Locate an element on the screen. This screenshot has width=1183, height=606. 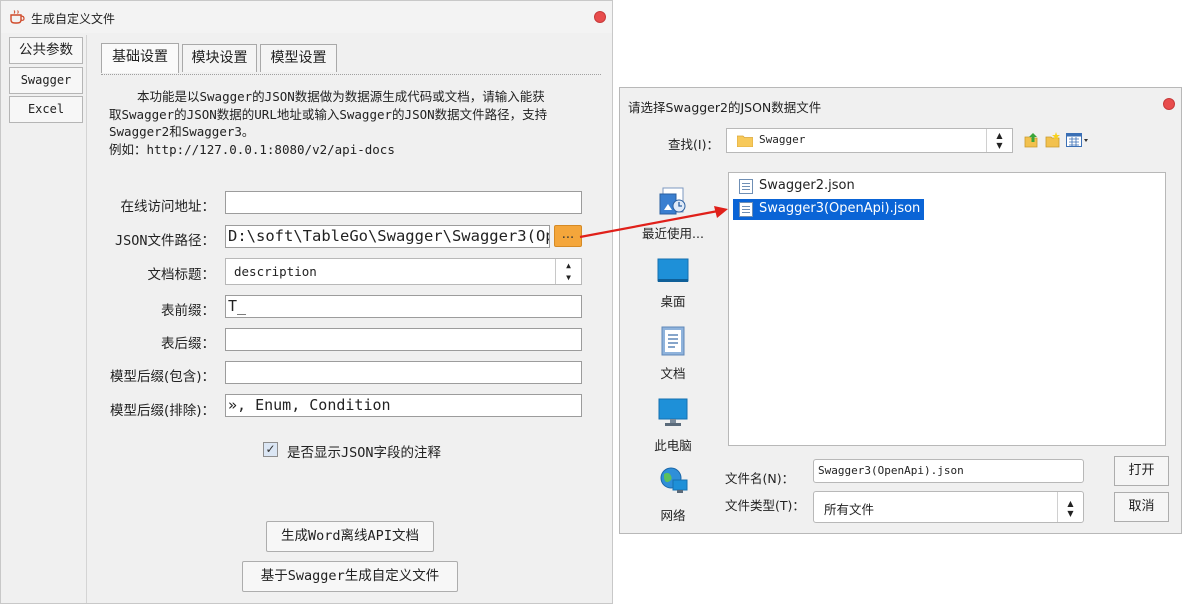
online-url-input is located at coordinates (403, 202).